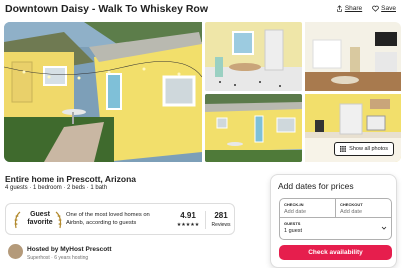 This screenshot has height=268, width=402. What do you see at coordinates (253, 128) in the screenshot?
I see `photo-exterior-back` at bounding box center [253, 128].